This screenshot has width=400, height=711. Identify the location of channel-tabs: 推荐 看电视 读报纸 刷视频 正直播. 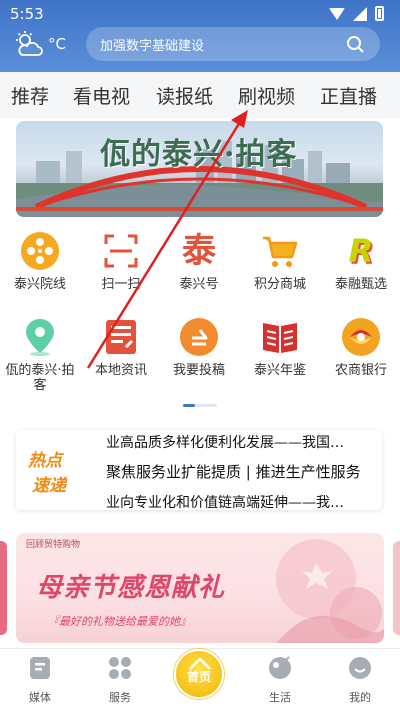
(200, 95).